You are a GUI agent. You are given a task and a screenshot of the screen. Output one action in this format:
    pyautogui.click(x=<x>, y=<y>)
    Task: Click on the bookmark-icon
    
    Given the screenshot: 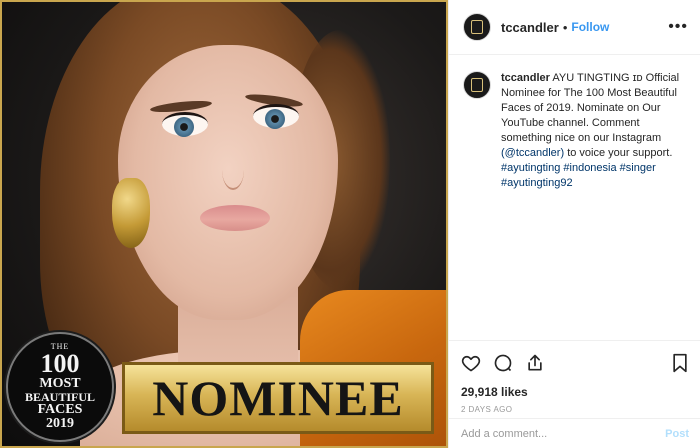 What is the action you would take?
    pyautogui.click(x=680, y=363)
    